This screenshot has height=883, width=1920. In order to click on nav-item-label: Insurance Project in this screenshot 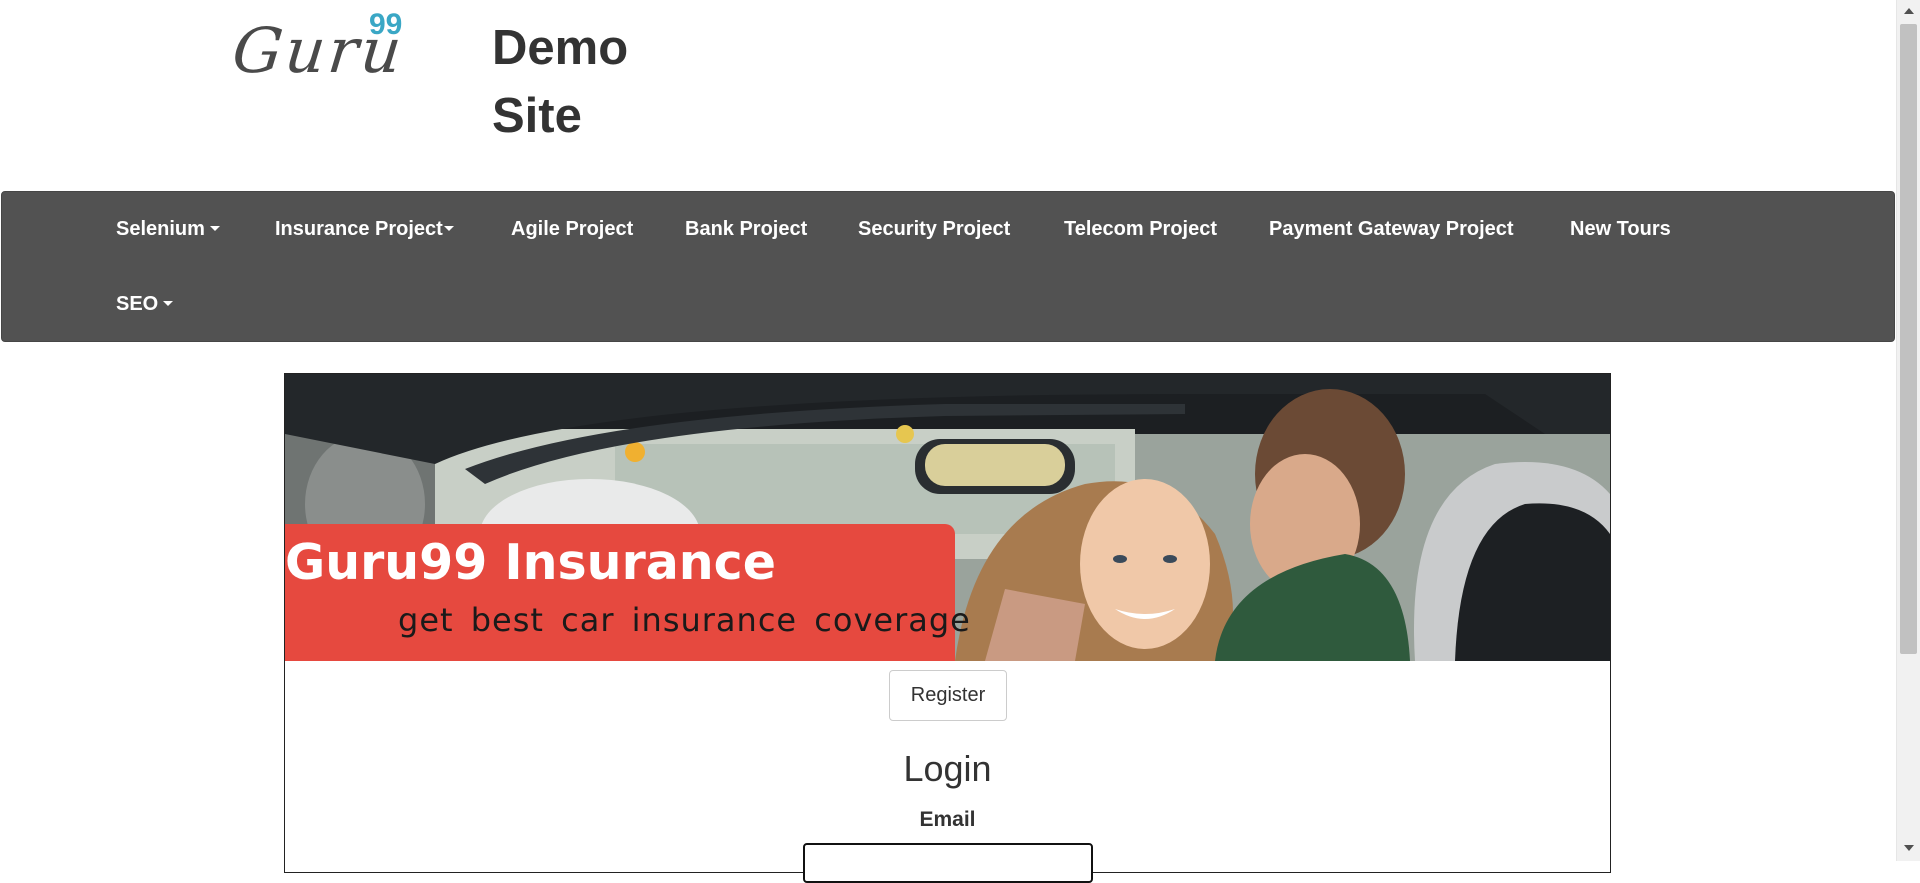, I will do `click(359, 229)`.